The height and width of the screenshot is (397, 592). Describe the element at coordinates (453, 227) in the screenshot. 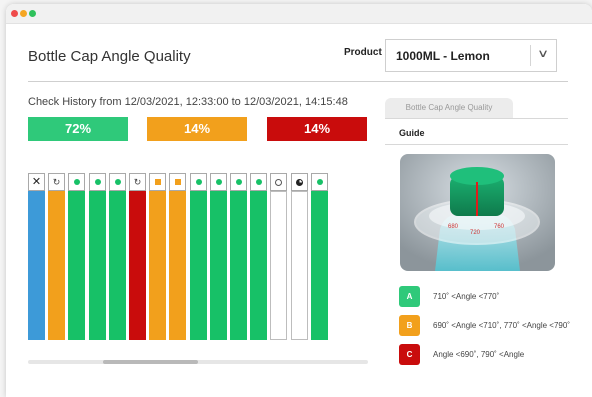

I see `svg-text: 680` at that location.